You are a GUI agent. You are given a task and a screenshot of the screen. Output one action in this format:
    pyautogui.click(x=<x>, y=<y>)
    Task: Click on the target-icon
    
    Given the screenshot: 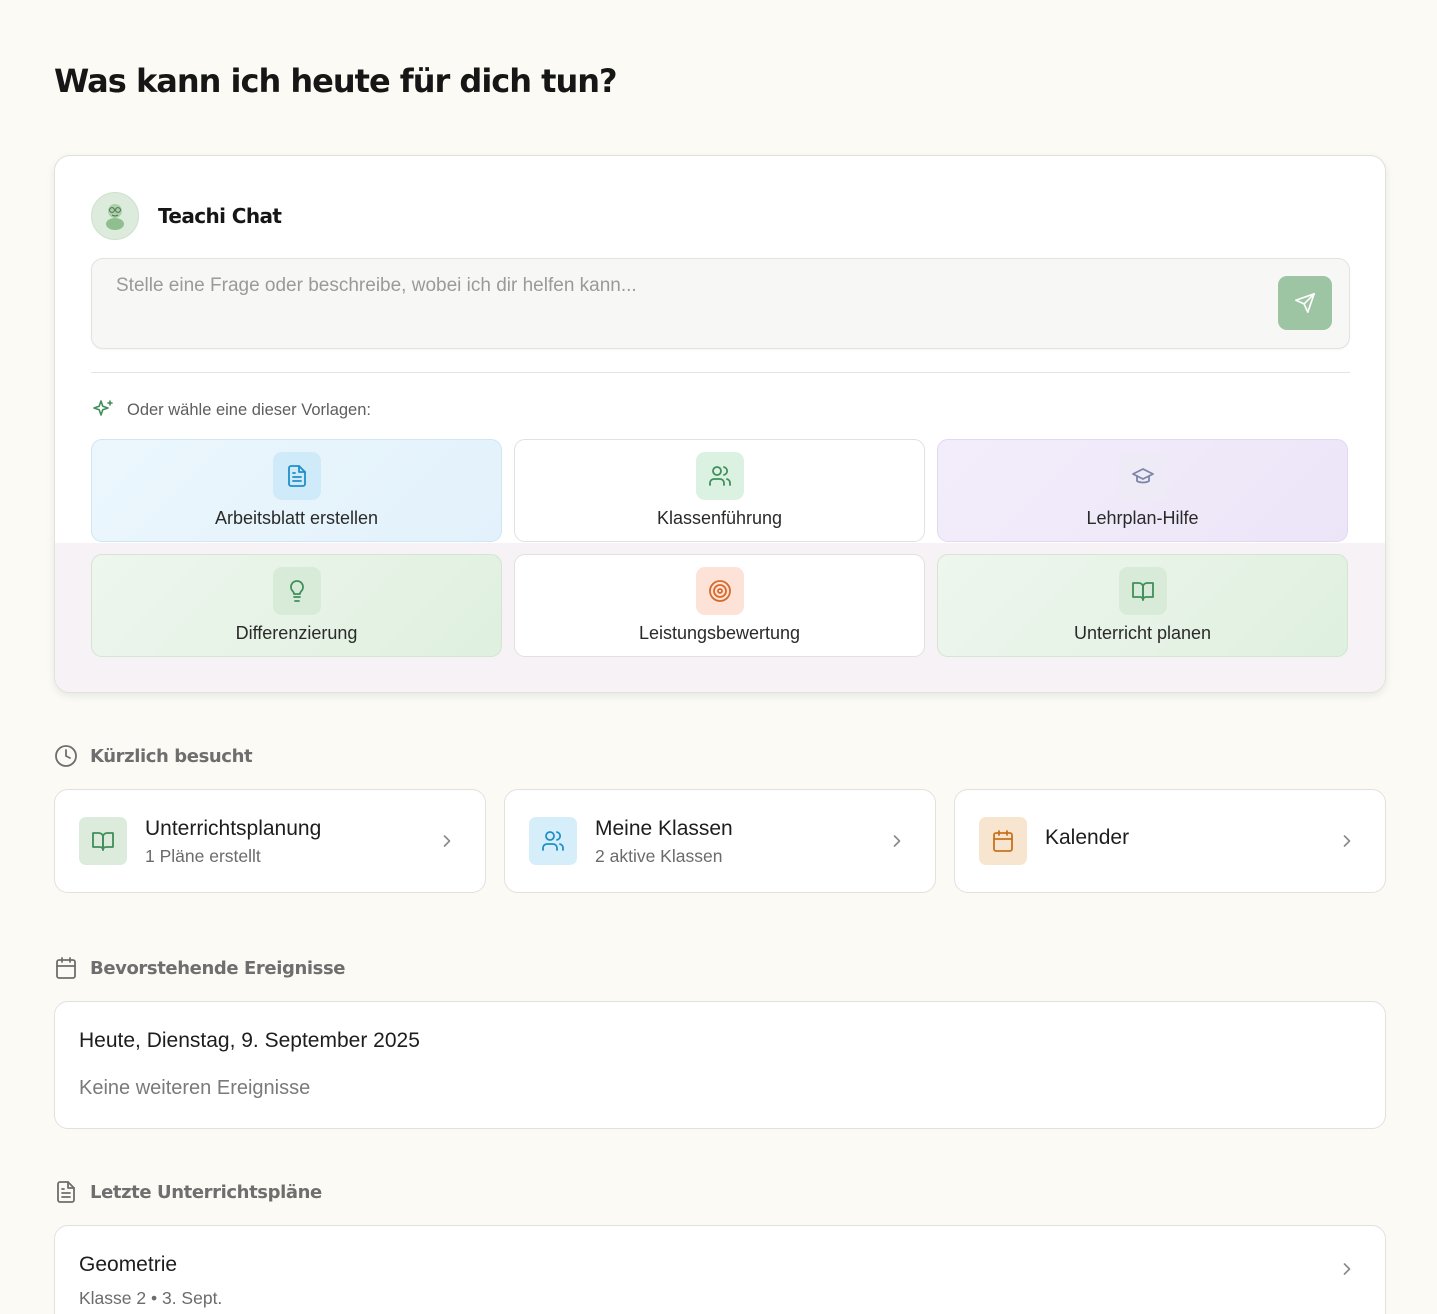 What is the action you would take?
    pyautogui.click(x=719, y=591)
    